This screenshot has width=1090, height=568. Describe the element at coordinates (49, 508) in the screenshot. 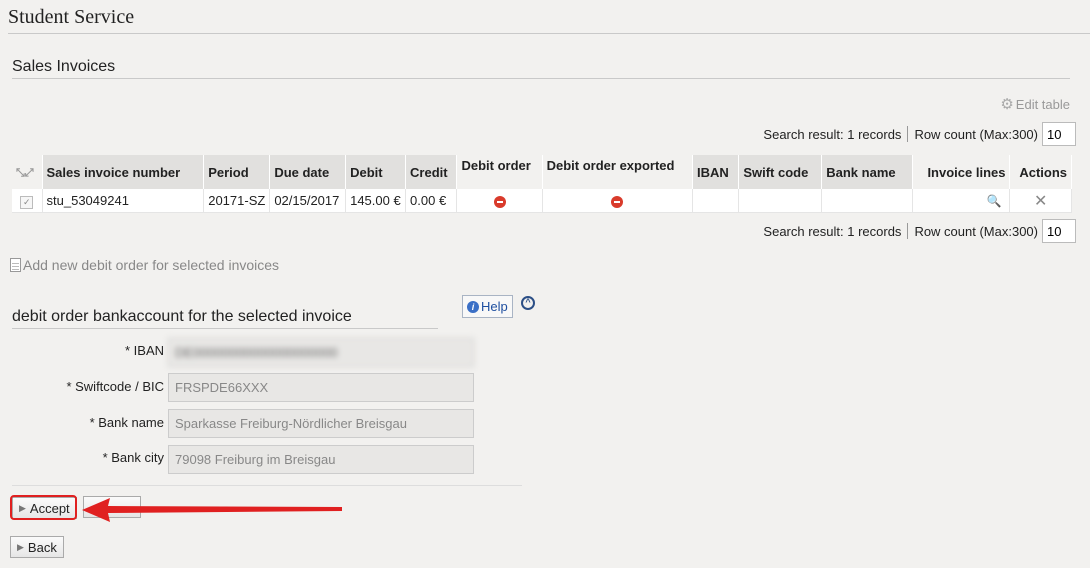

I see `accept-label: Accept` at that location.